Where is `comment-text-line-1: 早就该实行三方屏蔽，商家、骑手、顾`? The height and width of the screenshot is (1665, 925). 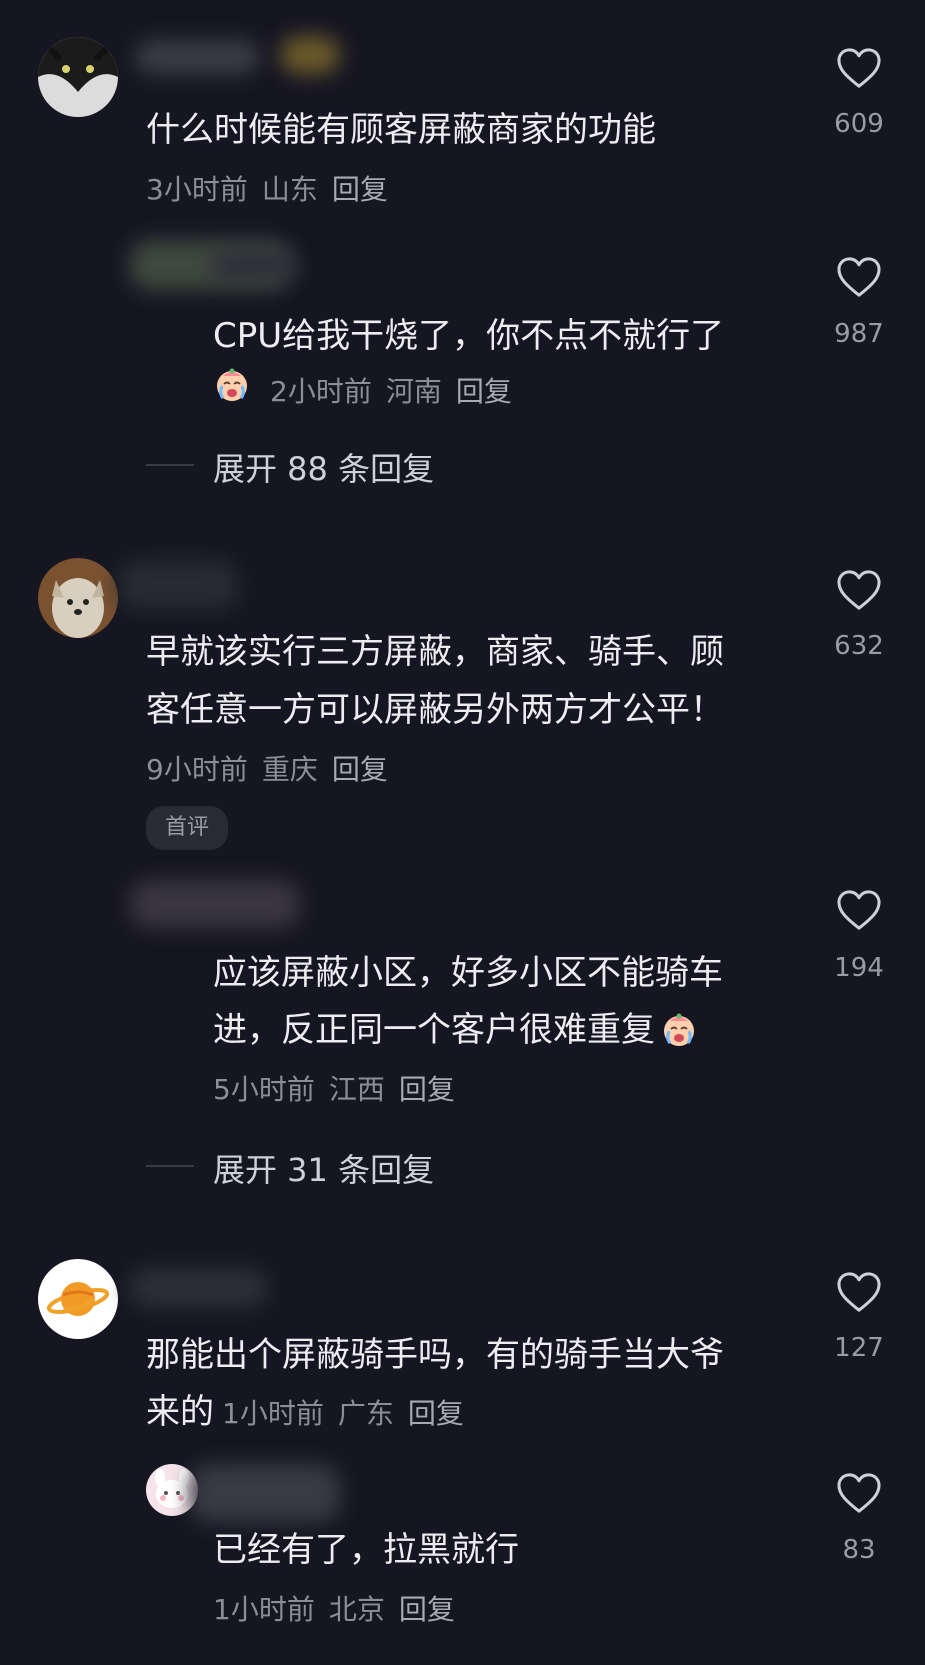
comment-text-line-1: 早就该实行三方屏蔽，商家、骑手、顾 is located at coordinates (435, 652).